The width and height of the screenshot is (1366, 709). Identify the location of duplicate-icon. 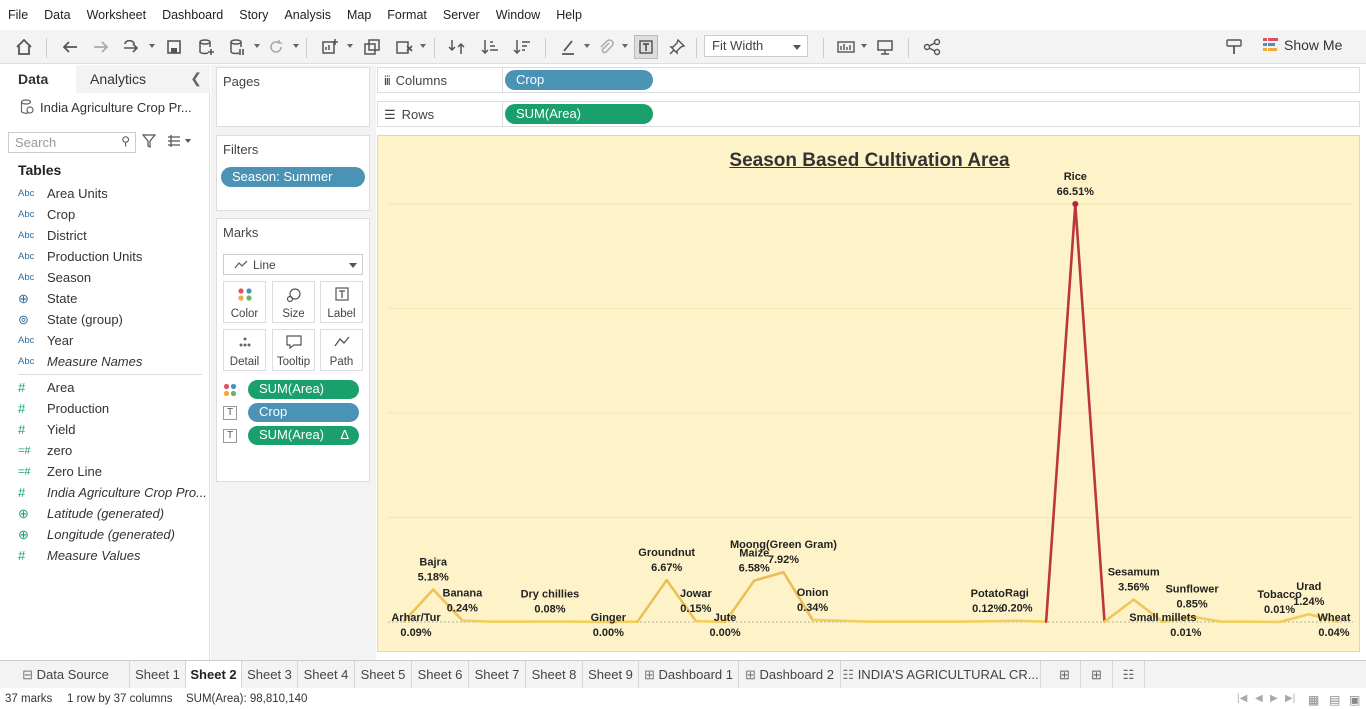
(372, 47).